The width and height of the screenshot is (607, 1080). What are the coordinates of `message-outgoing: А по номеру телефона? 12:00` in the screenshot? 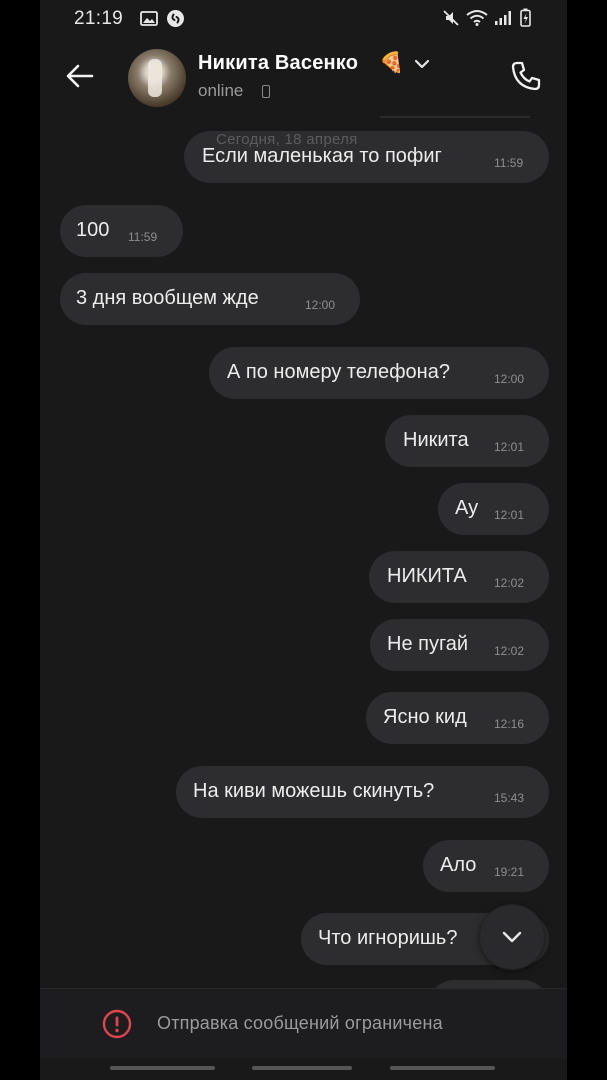 It's located at (379, 373).